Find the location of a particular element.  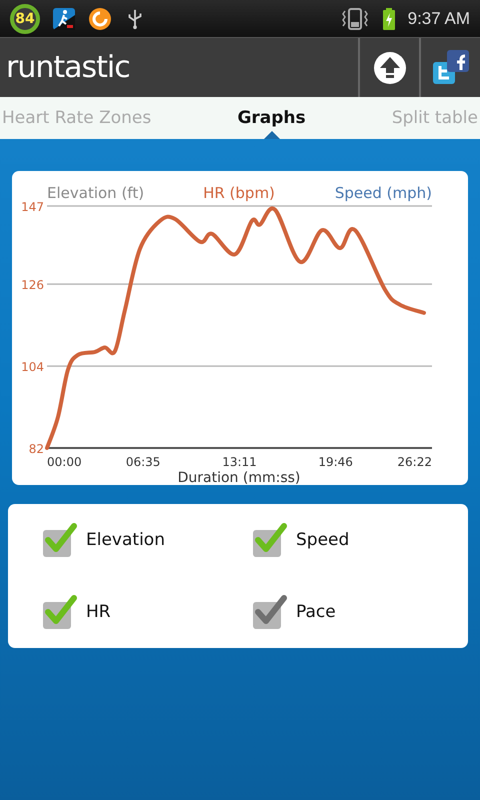

ring-app-icon is located at coordinates (100, 18).